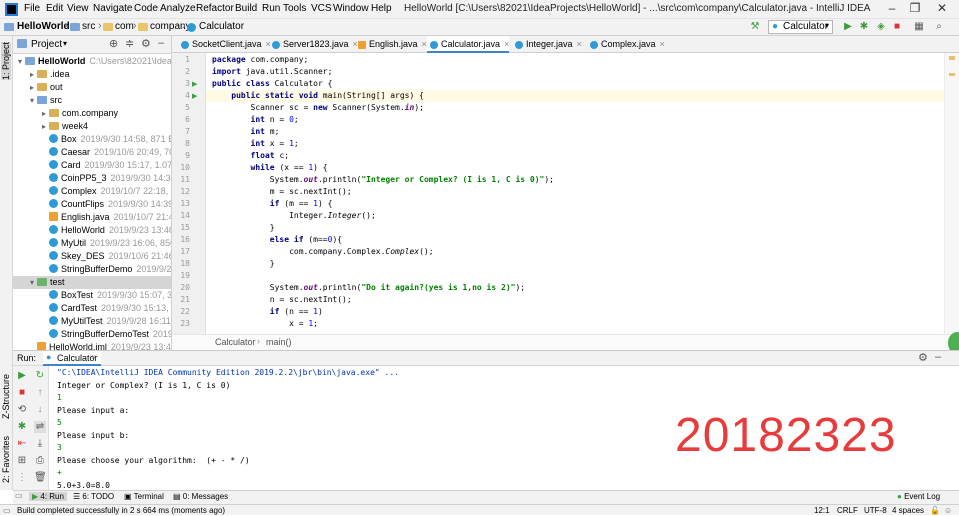 The width and height of the screenshot is (959, 516). What do you see at coordinates (391, 44) in the screenshot?
I see `tab-english: English.java ×` at bounding box center [391, 44].